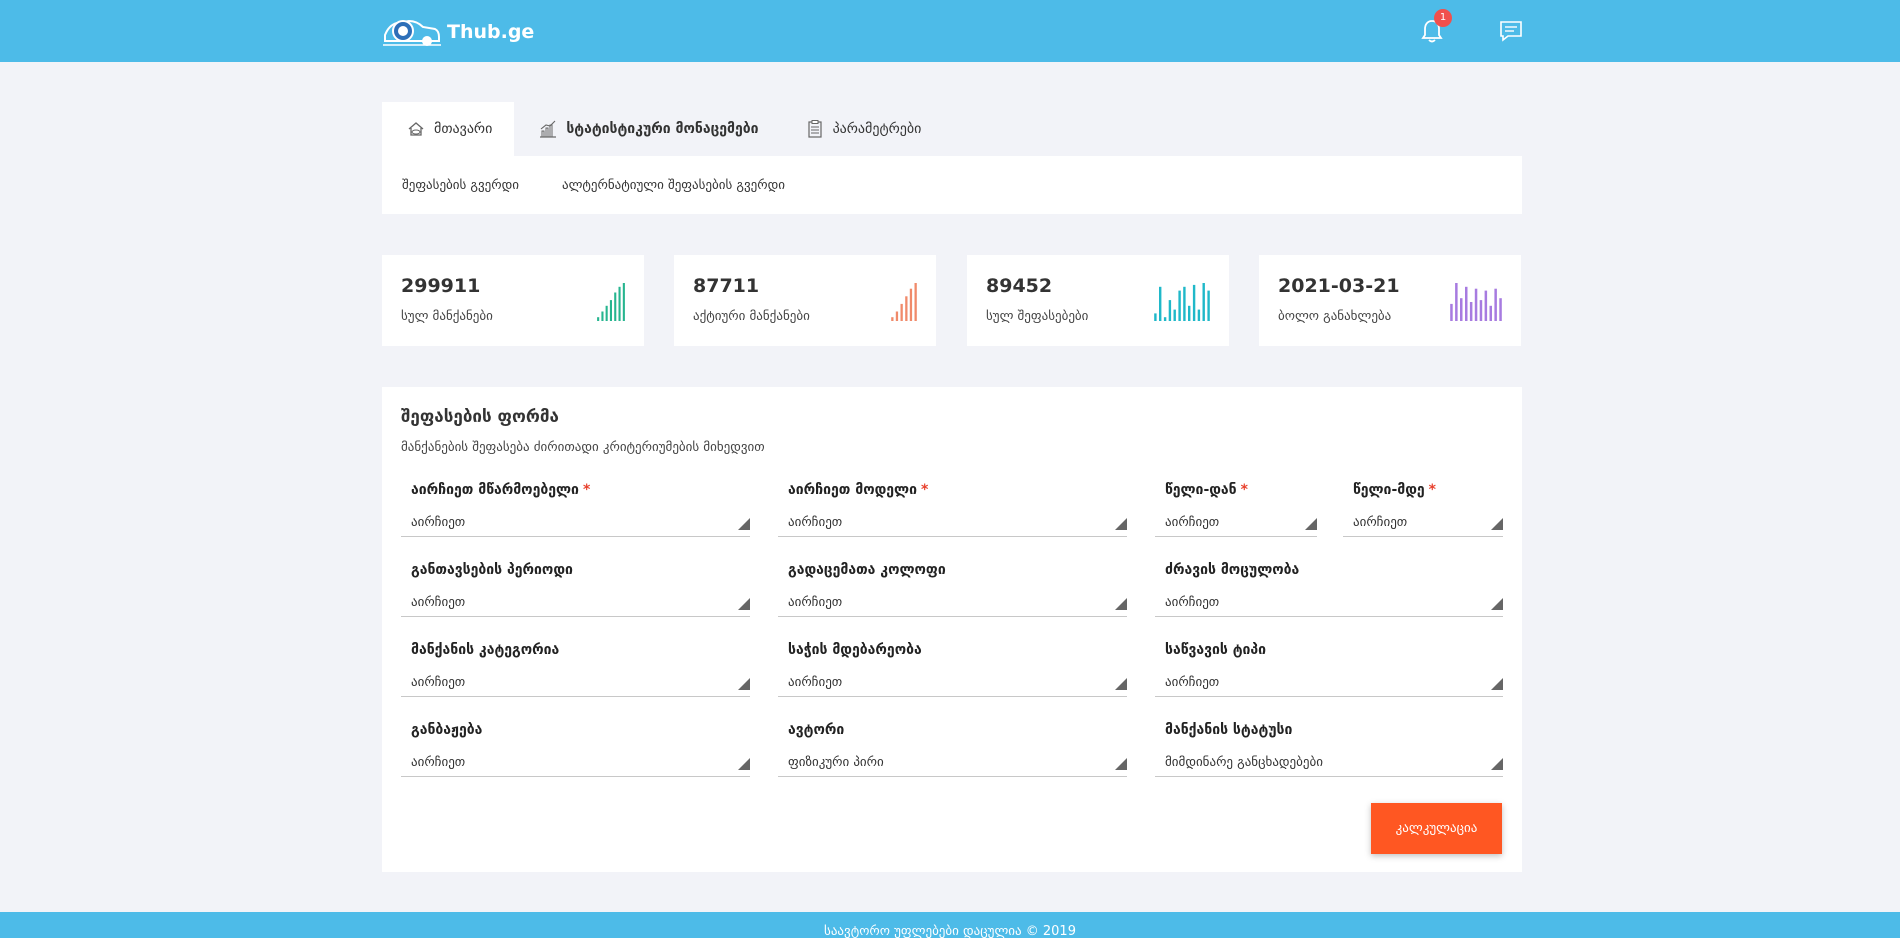 This screenshot has height=938, width=1900. I want to click on field-label: საჭის მდებარეობა, so click(855, 650).